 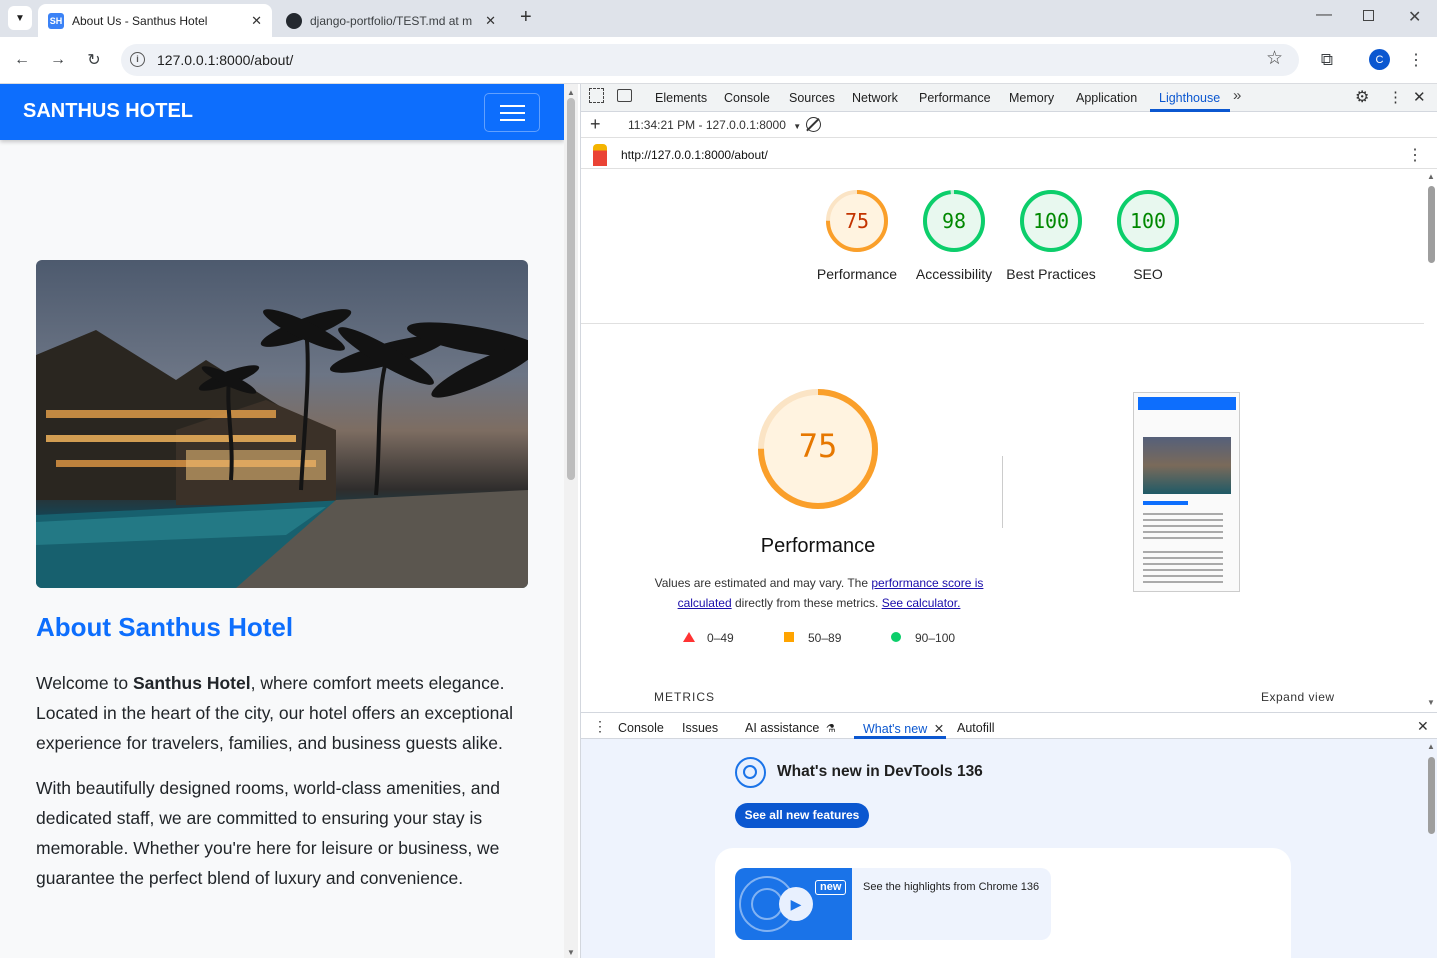 What do you see at coordinates (857, 274) in the screenshot?
I see `gauge-label: Performance` at bounding box center [857, 274].